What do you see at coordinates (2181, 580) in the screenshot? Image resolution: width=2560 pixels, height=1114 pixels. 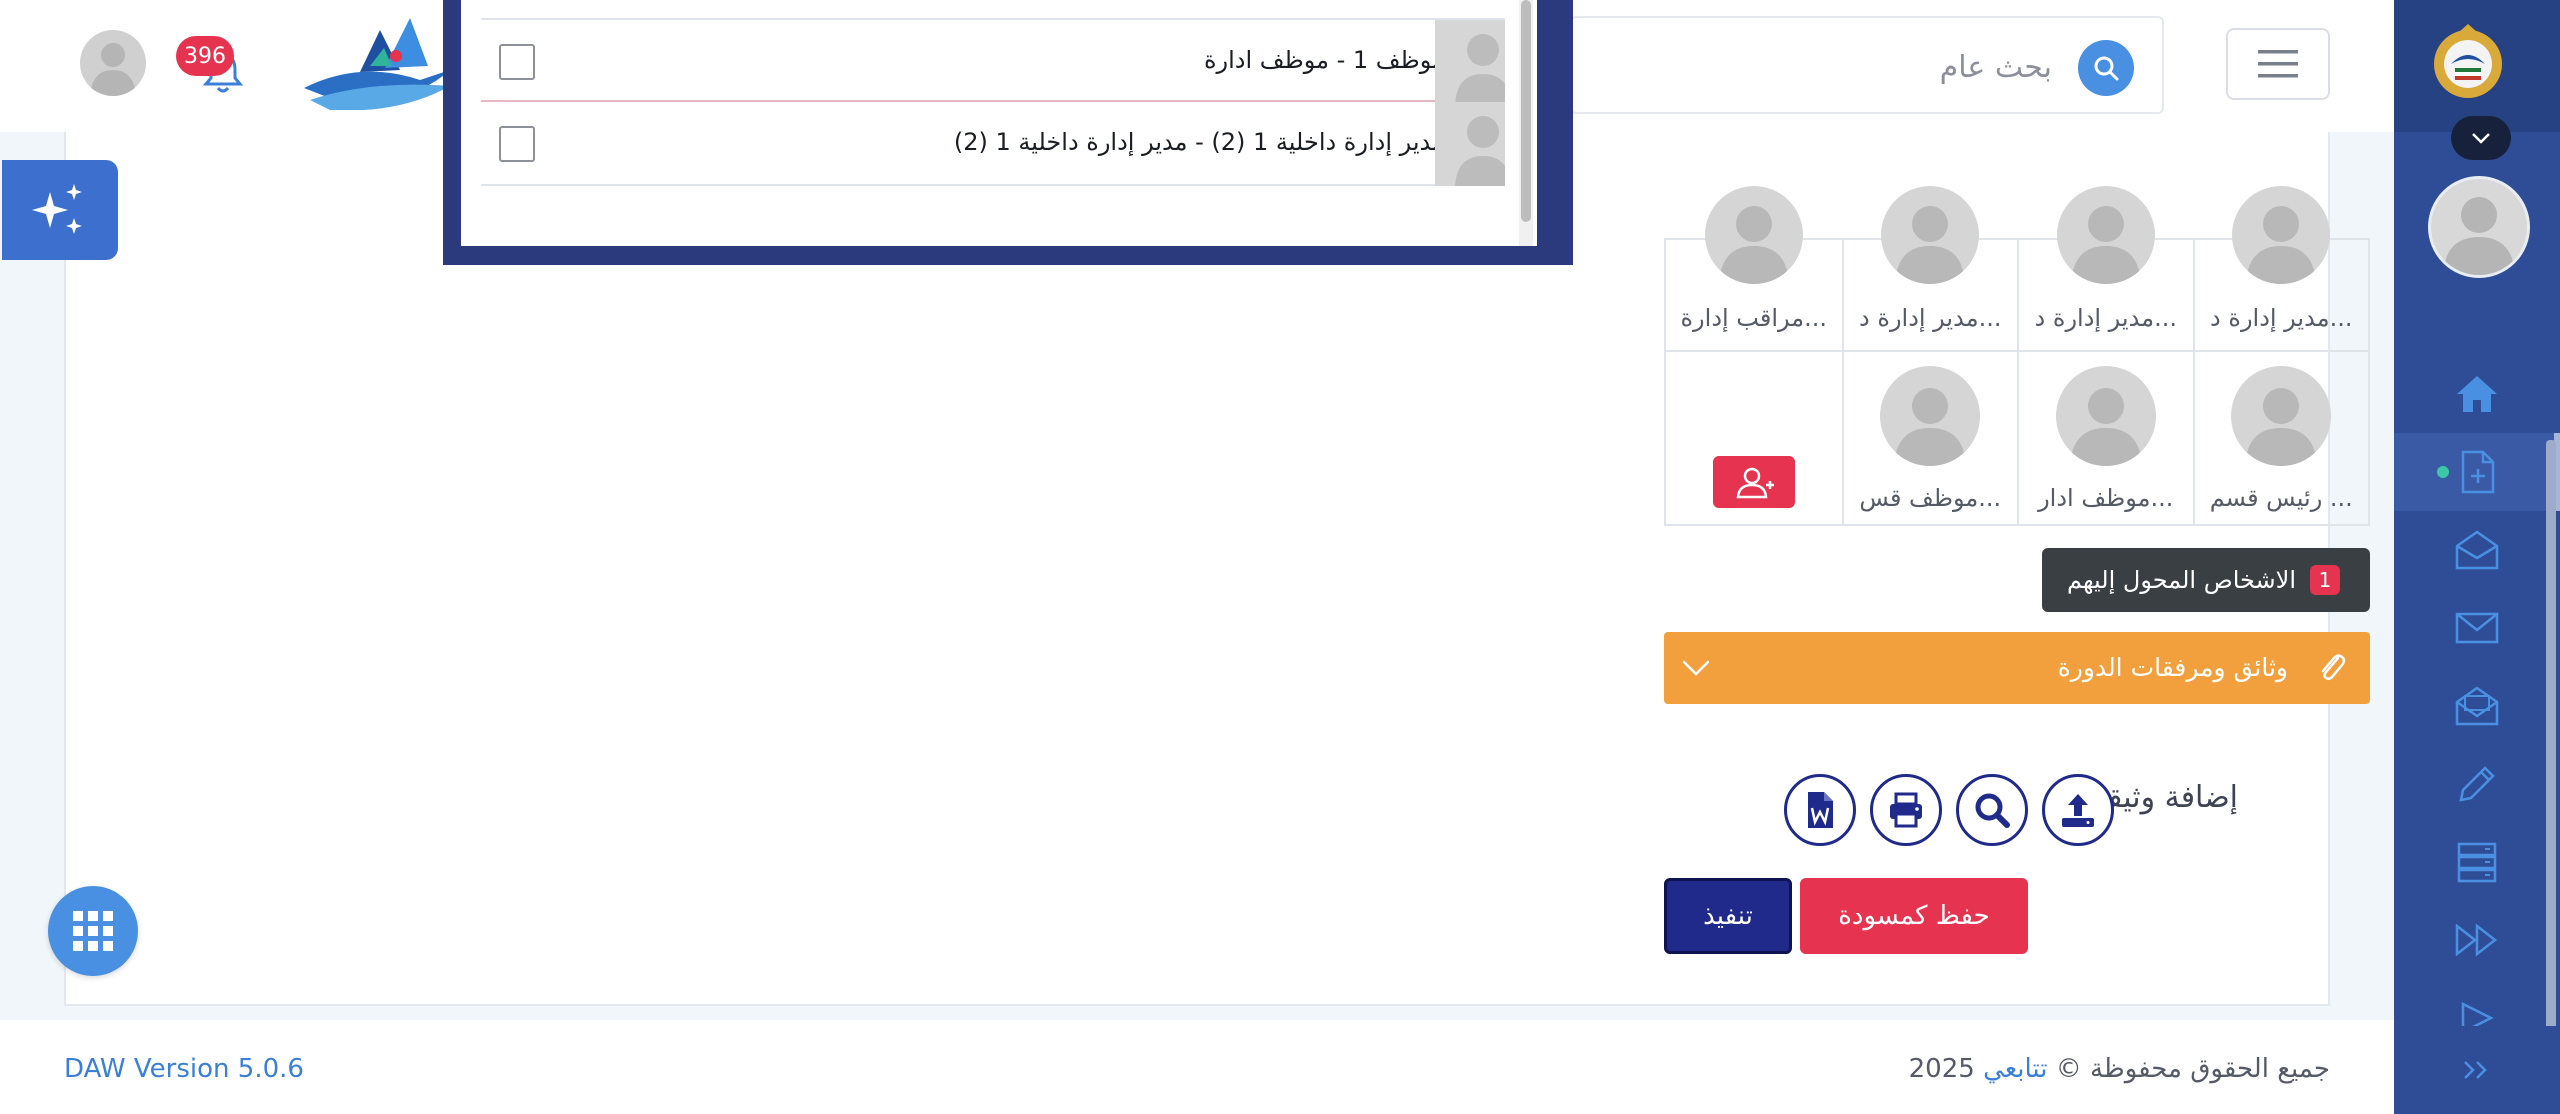 I see `transferred-label: الاشخاص المحول إليهم` at bounding box center [2181, 580].